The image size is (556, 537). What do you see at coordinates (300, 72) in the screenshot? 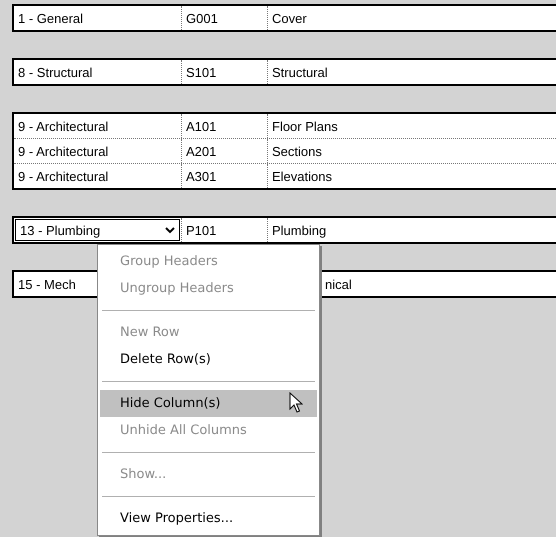
I see `table-cell: Structural` at bounding box center [300, 72].